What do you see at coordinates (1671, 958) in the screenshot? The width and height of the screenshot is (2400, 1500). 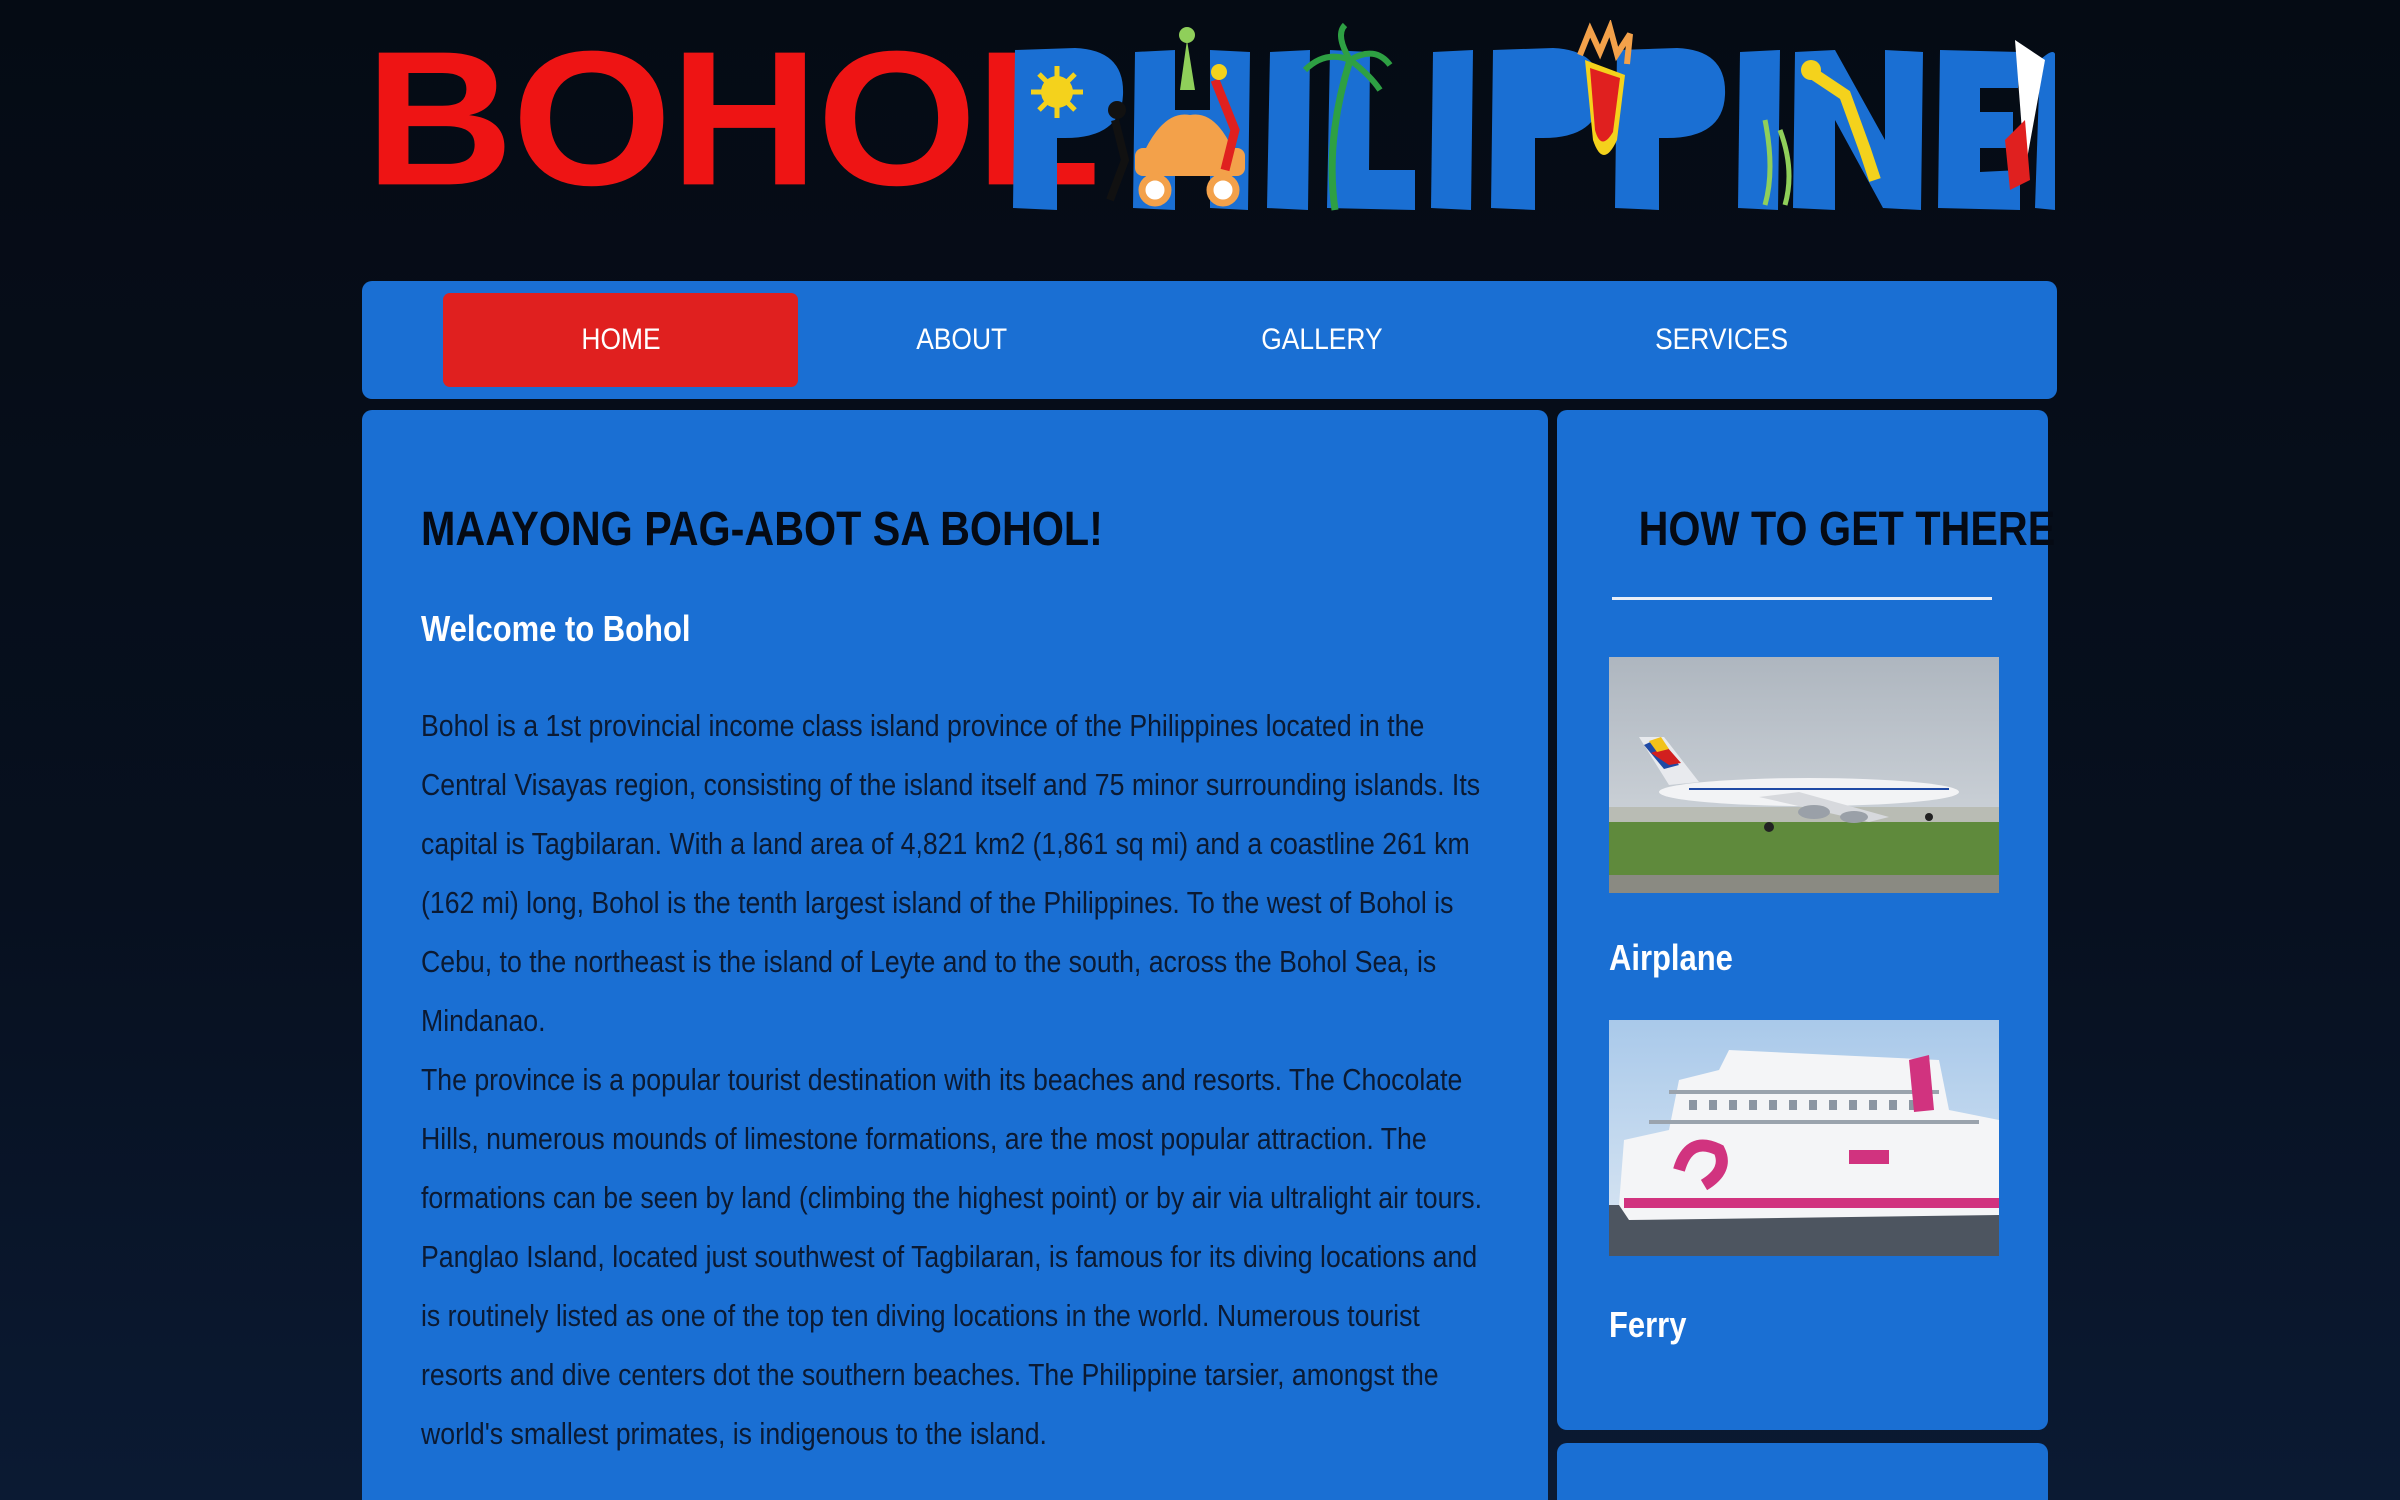 I see `airplane-caption: Airplane` at bounding box center [1671, 958].